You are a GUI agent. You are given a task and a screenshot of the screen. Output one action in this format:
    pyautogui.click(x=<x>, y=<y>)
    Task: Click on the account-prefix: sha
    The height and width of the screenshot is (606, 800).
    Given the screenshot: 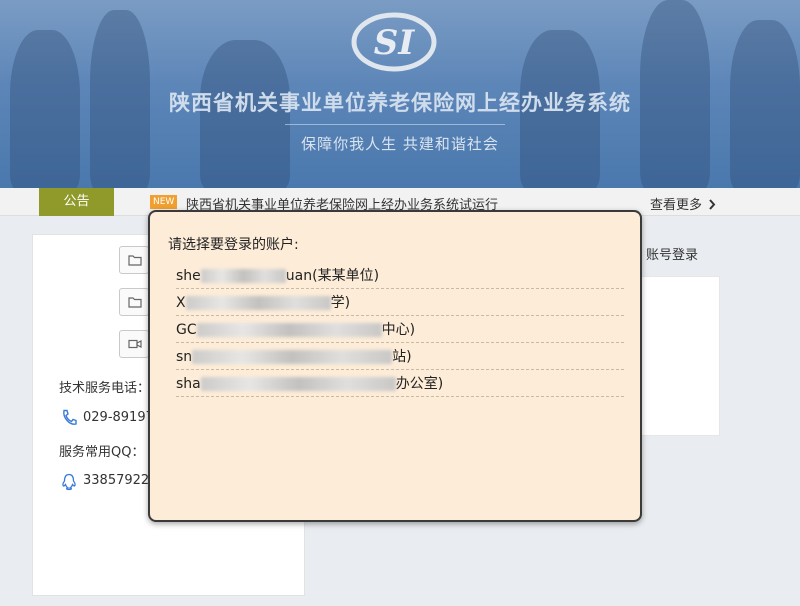 What is the action you would take?
    pyautogui.click(x=188, y=384)
    